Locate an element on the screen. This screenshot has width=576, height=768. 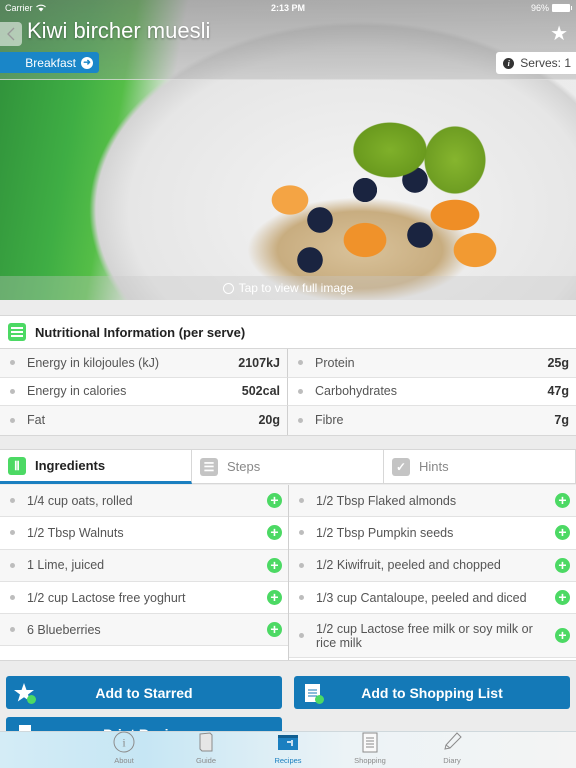
bottom-tab-bar: i About Guide Recipes Shopping Diary is located at coordinates (288, 749).